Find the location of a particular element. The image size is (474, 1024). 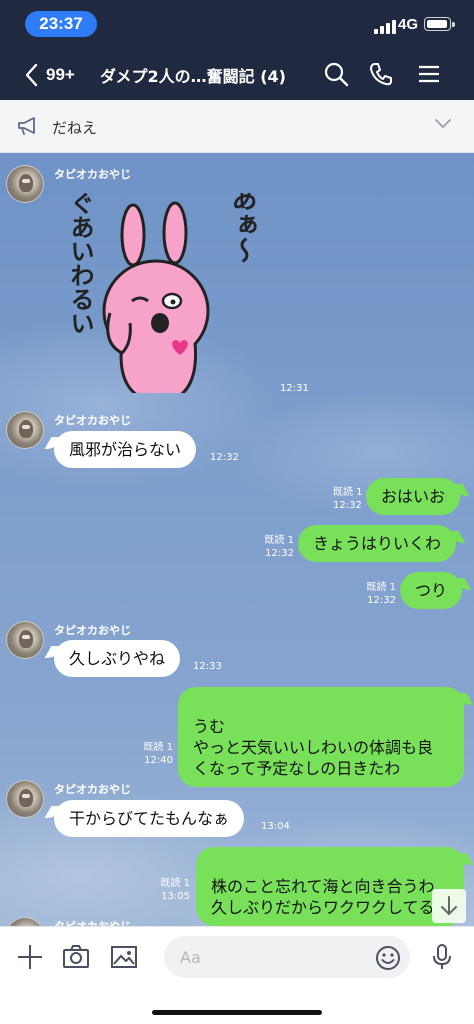

message-bubble-out: 株のこと忘れて海と向き合うわ 久しぶりだからワクワクしてる is located at coordinates (330, 886).